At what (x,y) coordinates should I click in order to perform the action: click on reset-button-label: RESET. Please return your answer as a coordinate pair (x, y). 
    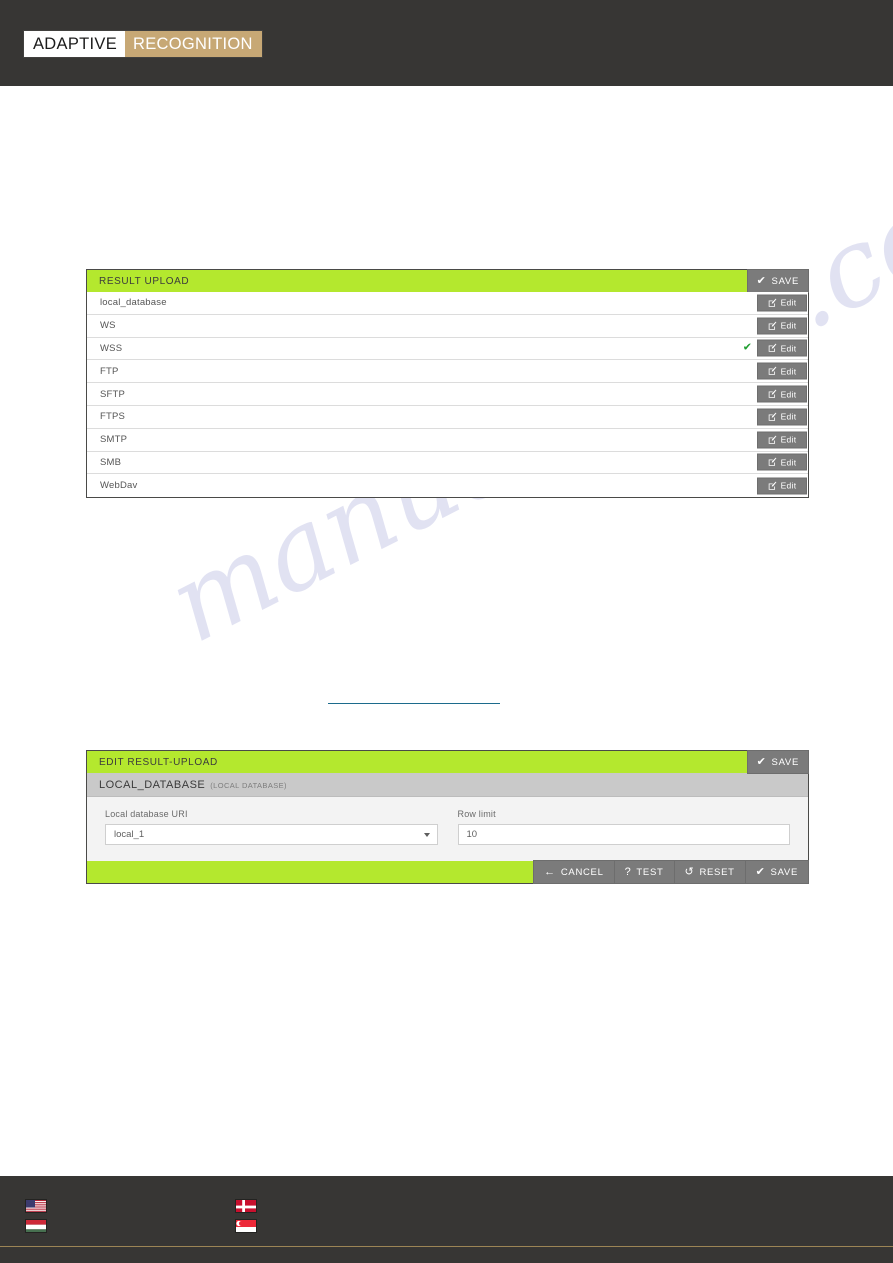
    Looking at the image, I should click on (717, 872).